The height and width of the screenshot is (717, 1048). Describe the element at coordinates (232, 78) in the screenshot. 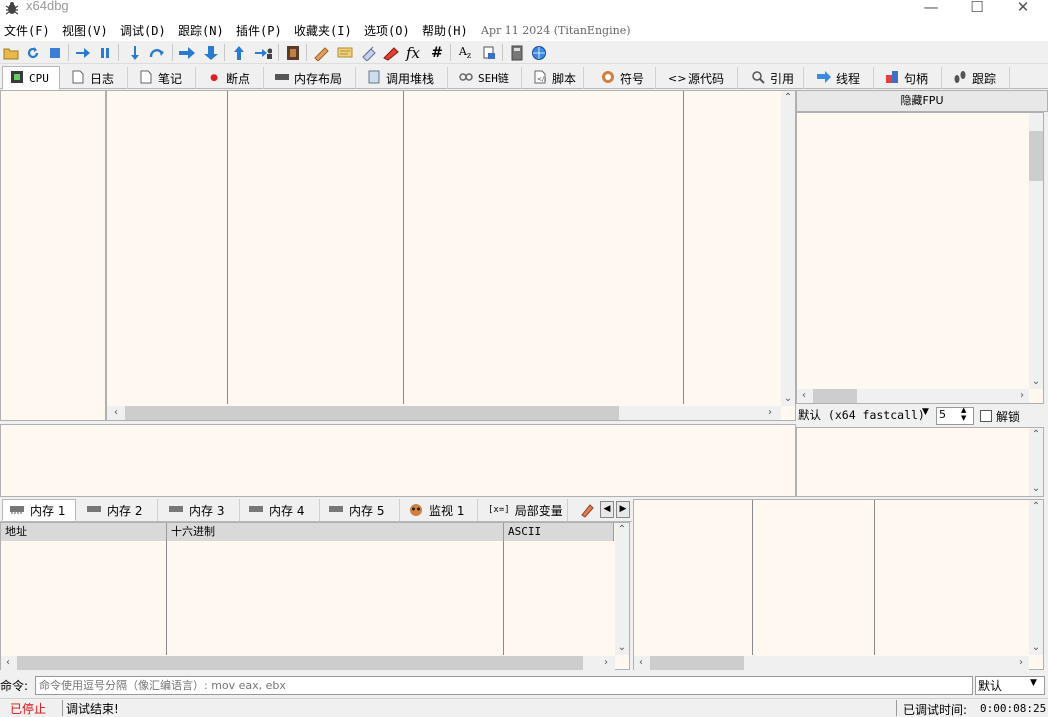

I see `tab-breakpoints: ● 断点` at that location.